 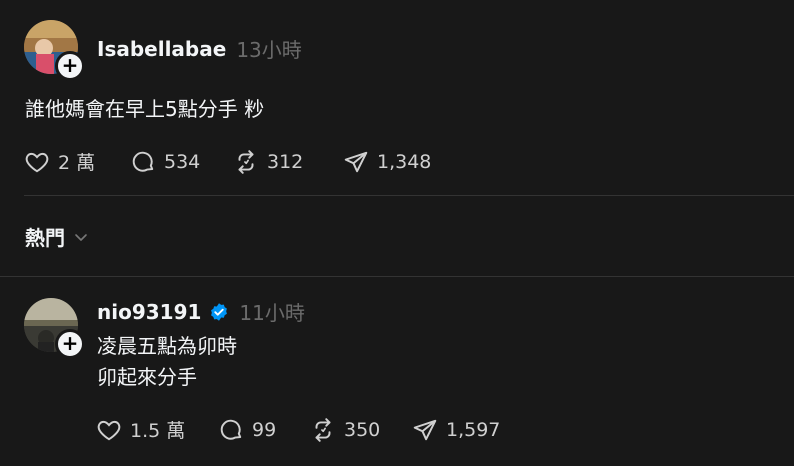 What do you see at coordinates (161, 49) in the screenshot?
I see `username: Isabellabae` at bounding box center [161, 49].